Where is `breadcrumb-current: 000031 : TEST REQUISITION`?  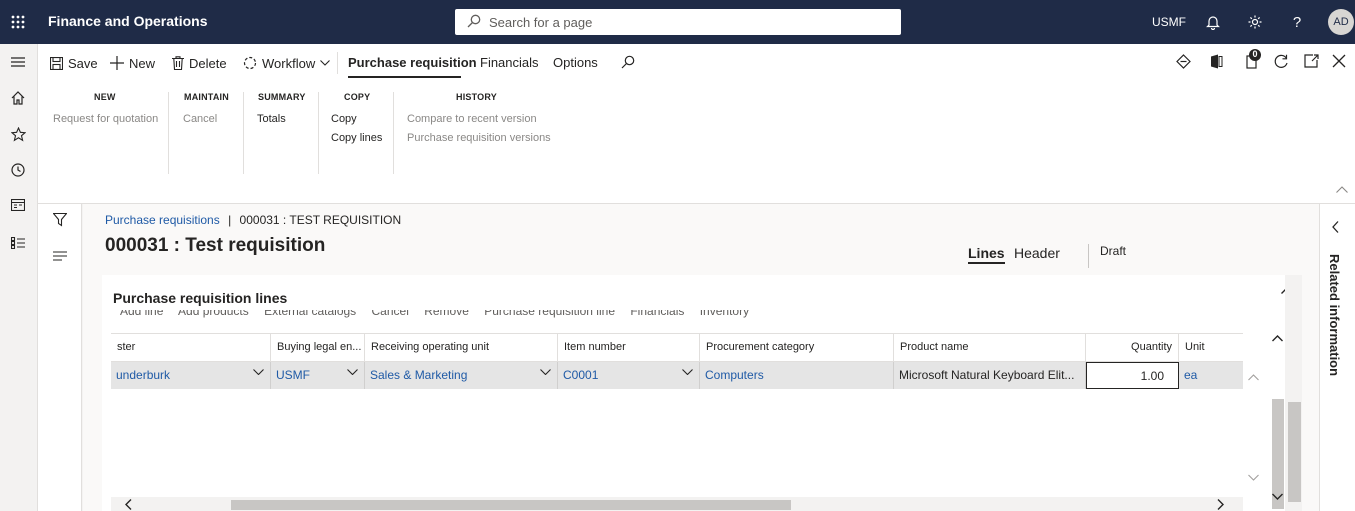 breadcrumb-current: 000031 : TEST REQUISITION is located at coordinates (320, 220).